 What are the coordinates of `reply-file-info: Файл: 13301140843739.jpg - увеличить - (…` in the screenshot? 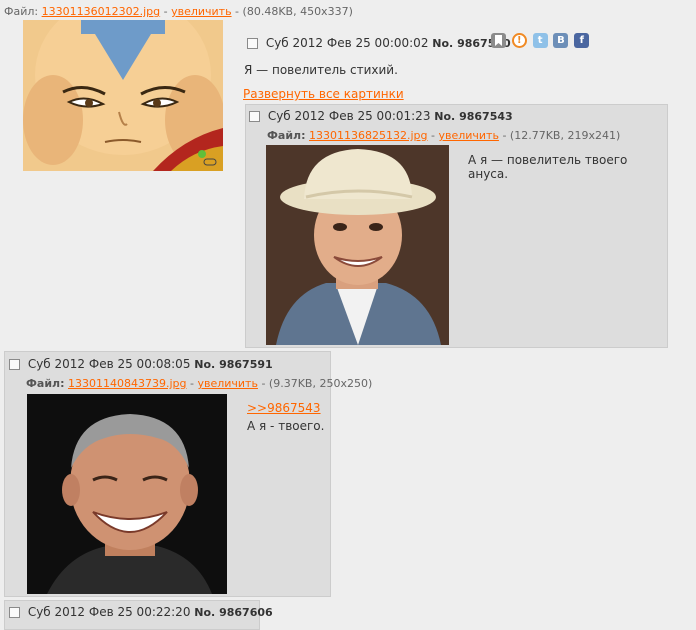 It's located at (199, 383).